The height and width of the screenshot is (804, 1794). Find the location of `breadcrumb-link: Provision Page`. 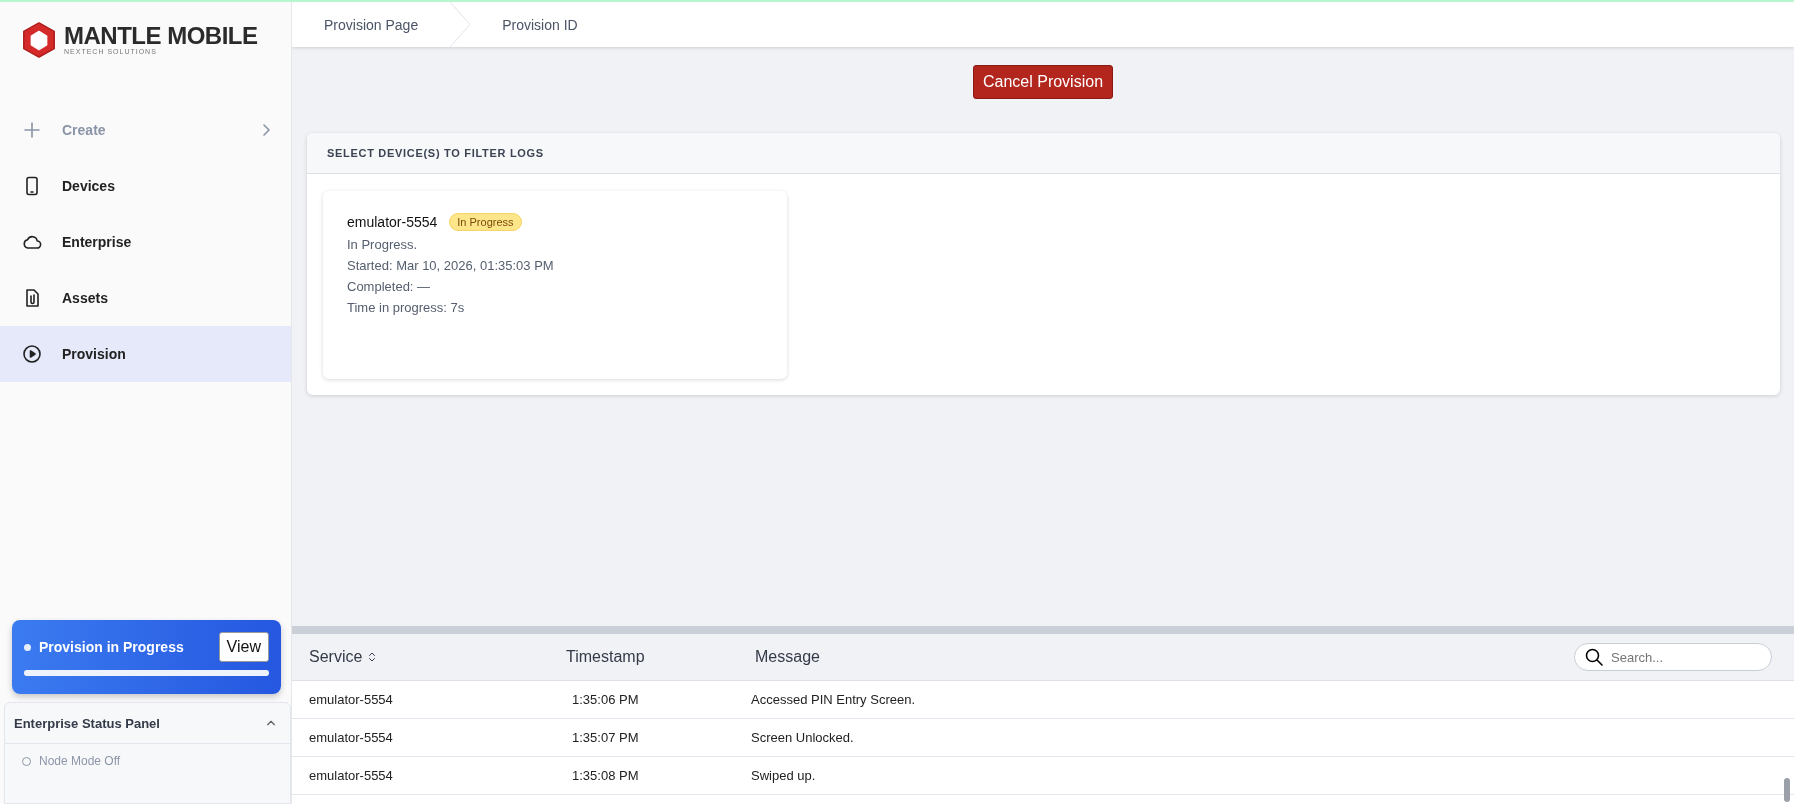

breadcrumb-link: Provision Page is located at coordinates (371, 24).